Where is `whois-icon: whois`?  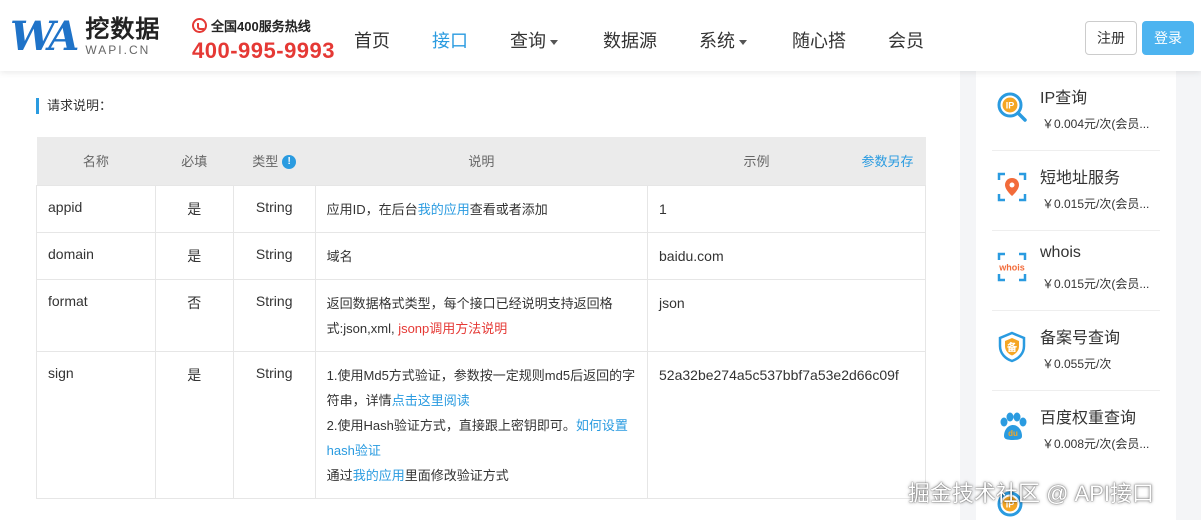
whois-icon: whois is located at coordinates (1012, 267).